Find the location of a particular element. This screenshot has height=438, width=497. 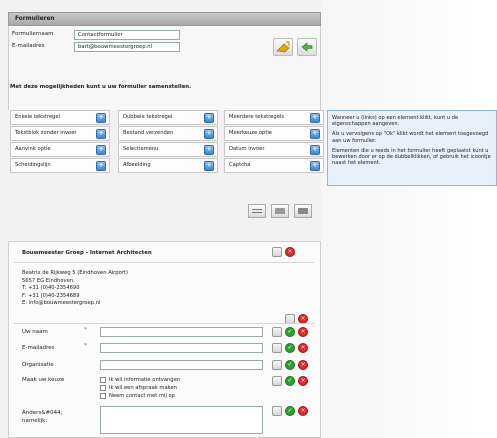

address-line: 5657 EG Eindhoven. is located at coordinates (48, 280).